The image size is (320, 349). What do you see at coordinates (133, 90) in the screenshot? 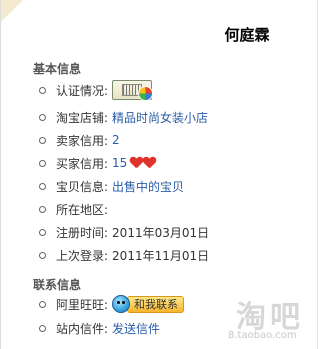
I see `certification-badge-icon` at bounding box center [133, 90].